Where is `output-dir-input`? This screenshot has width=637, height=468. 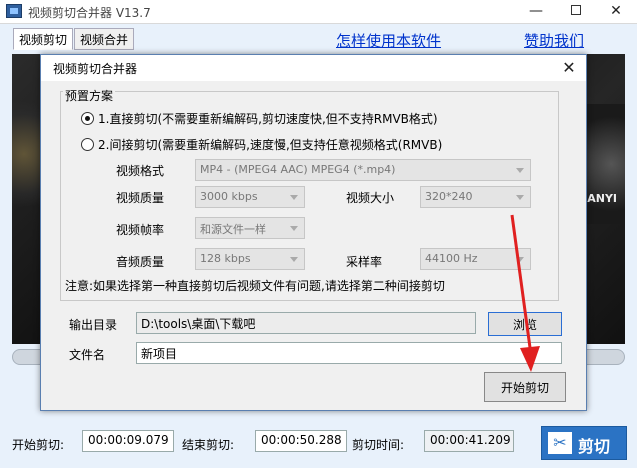
output-dir-input is located at coordinates (306, 323).